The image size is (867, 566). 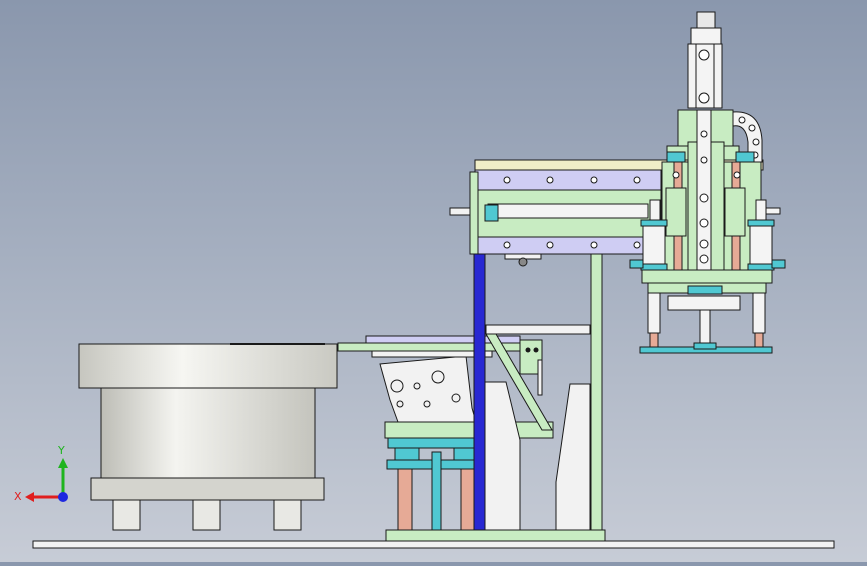 I want to click on center-gripper, so click(x=704, y=303).